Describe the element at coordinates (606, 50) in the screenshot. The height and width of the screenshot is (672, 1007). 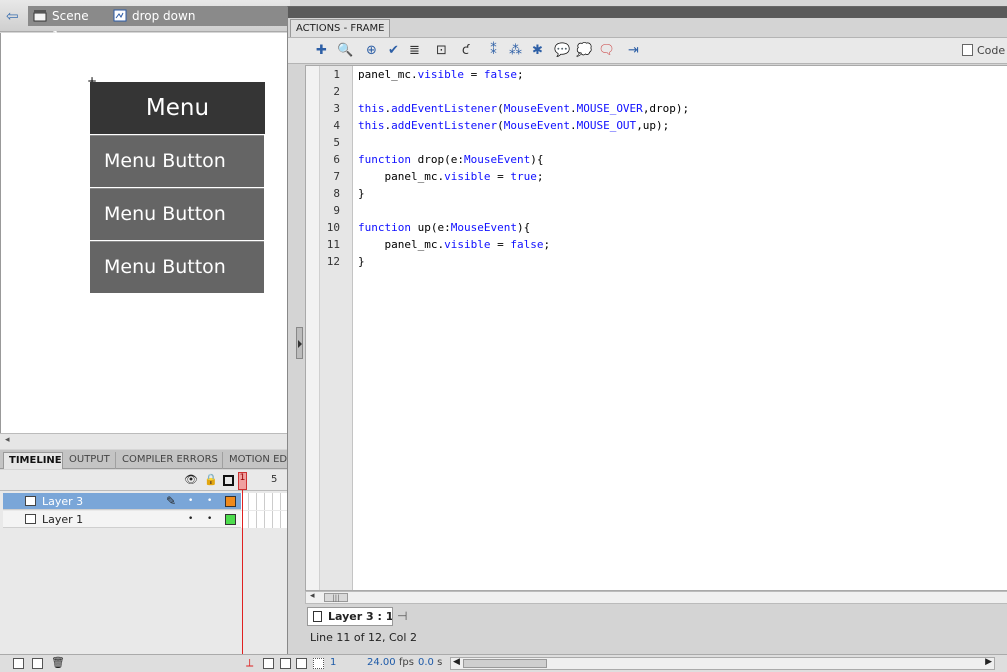
I see `remove-comment-icon: 🗨` at that location.